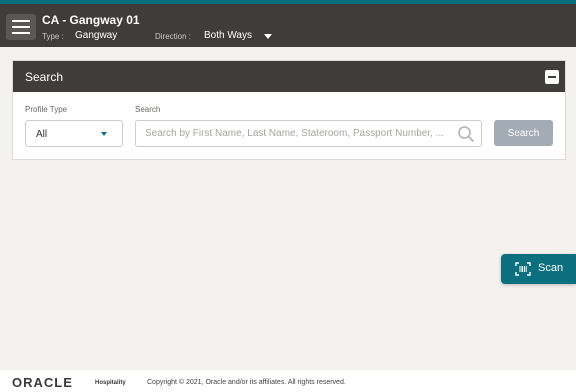 Image resolution: width=576 pixels, height=392 pixels. I want to click on search-icon, so click(466, 134).